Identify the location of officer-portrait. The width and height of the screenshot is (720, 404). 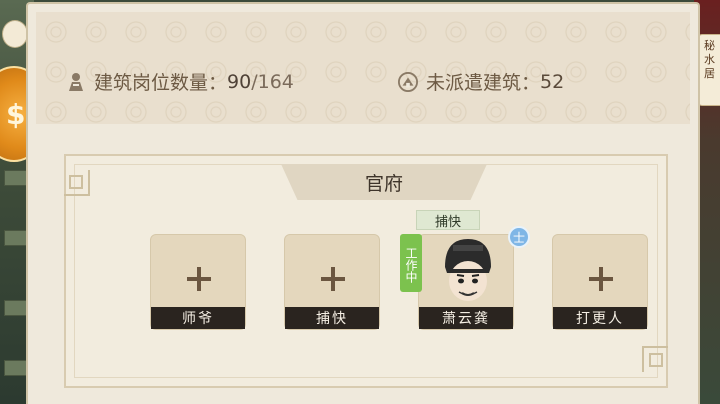
(468, 270).